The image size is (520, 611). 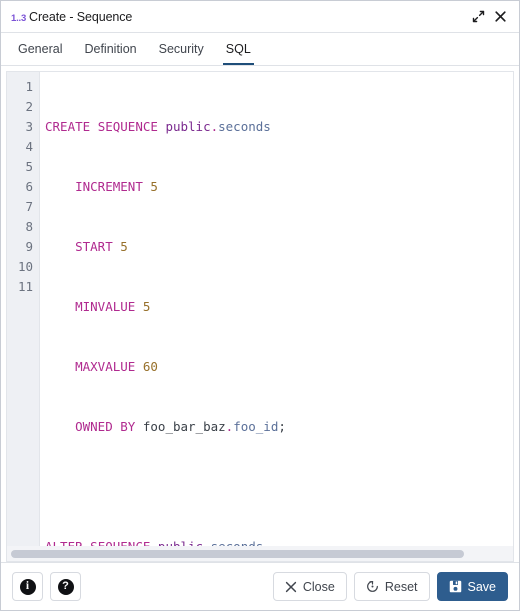 What do you see at coordinates (101, 246) in the screenshot?
I see `code-line: START 5` at bounding box center [101, 246].